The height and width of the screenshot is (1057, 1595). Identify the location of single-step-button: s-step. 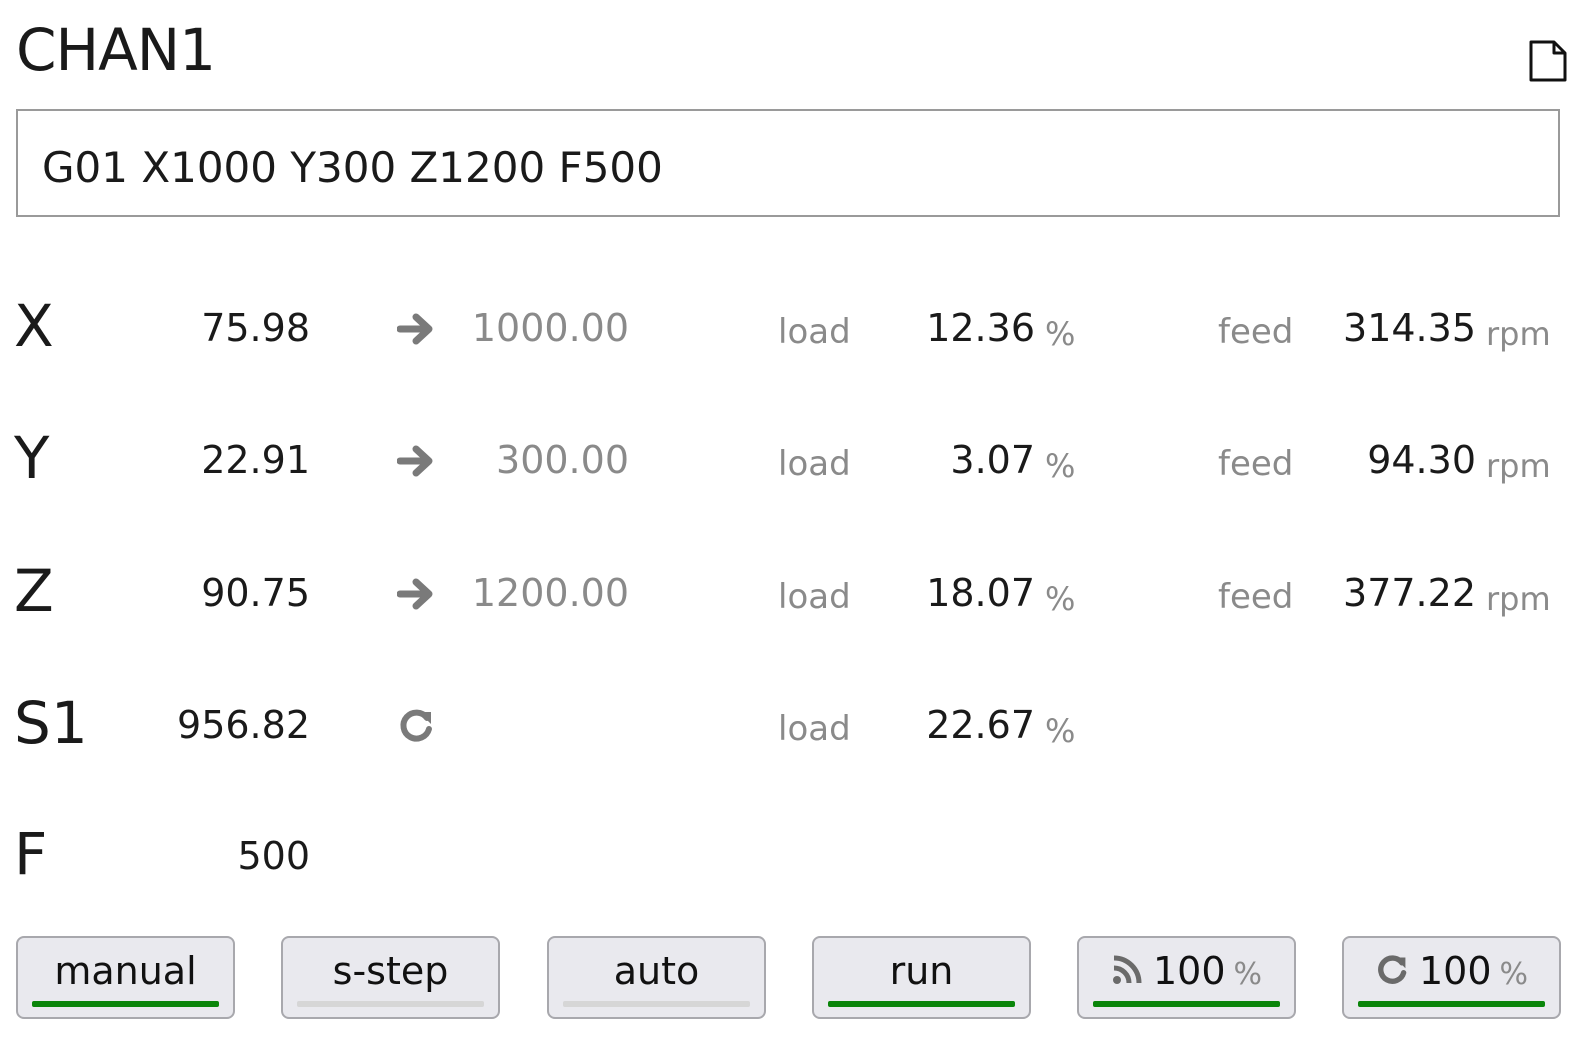
(390, 977).